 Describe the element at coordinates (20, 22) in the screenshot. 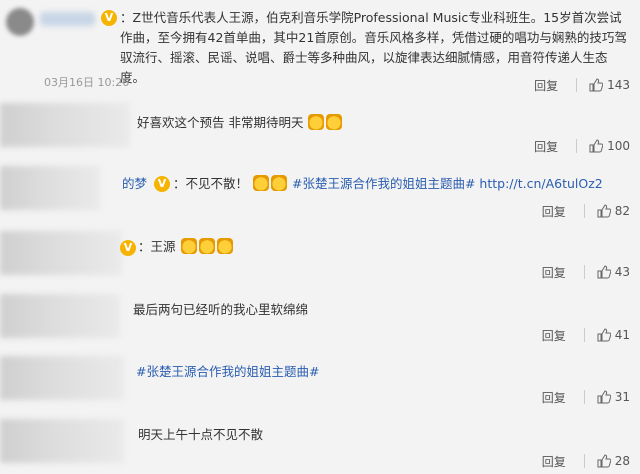

I see `avatar` at that location.